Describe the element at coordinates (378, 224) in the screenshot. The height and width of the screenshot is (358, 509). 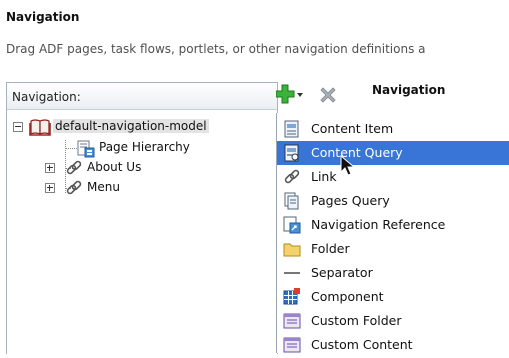
I see `menu-item-label: Navigation Reference` at that location.